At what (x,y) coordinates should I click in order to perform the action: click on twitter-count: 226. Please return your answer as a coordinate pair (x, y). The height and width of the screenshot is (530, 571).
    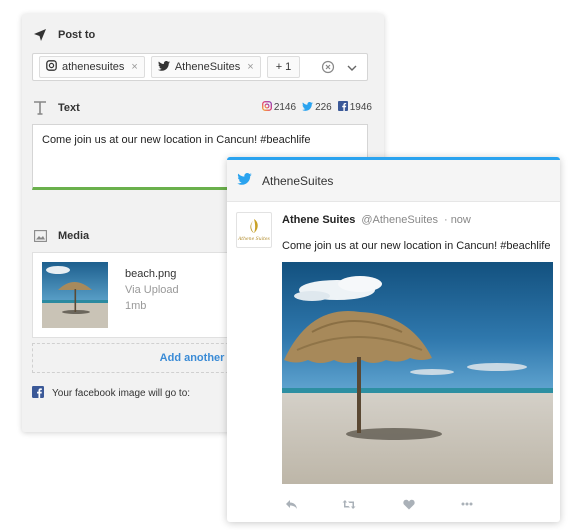
    Looking at the image, I should click on (317, 107).